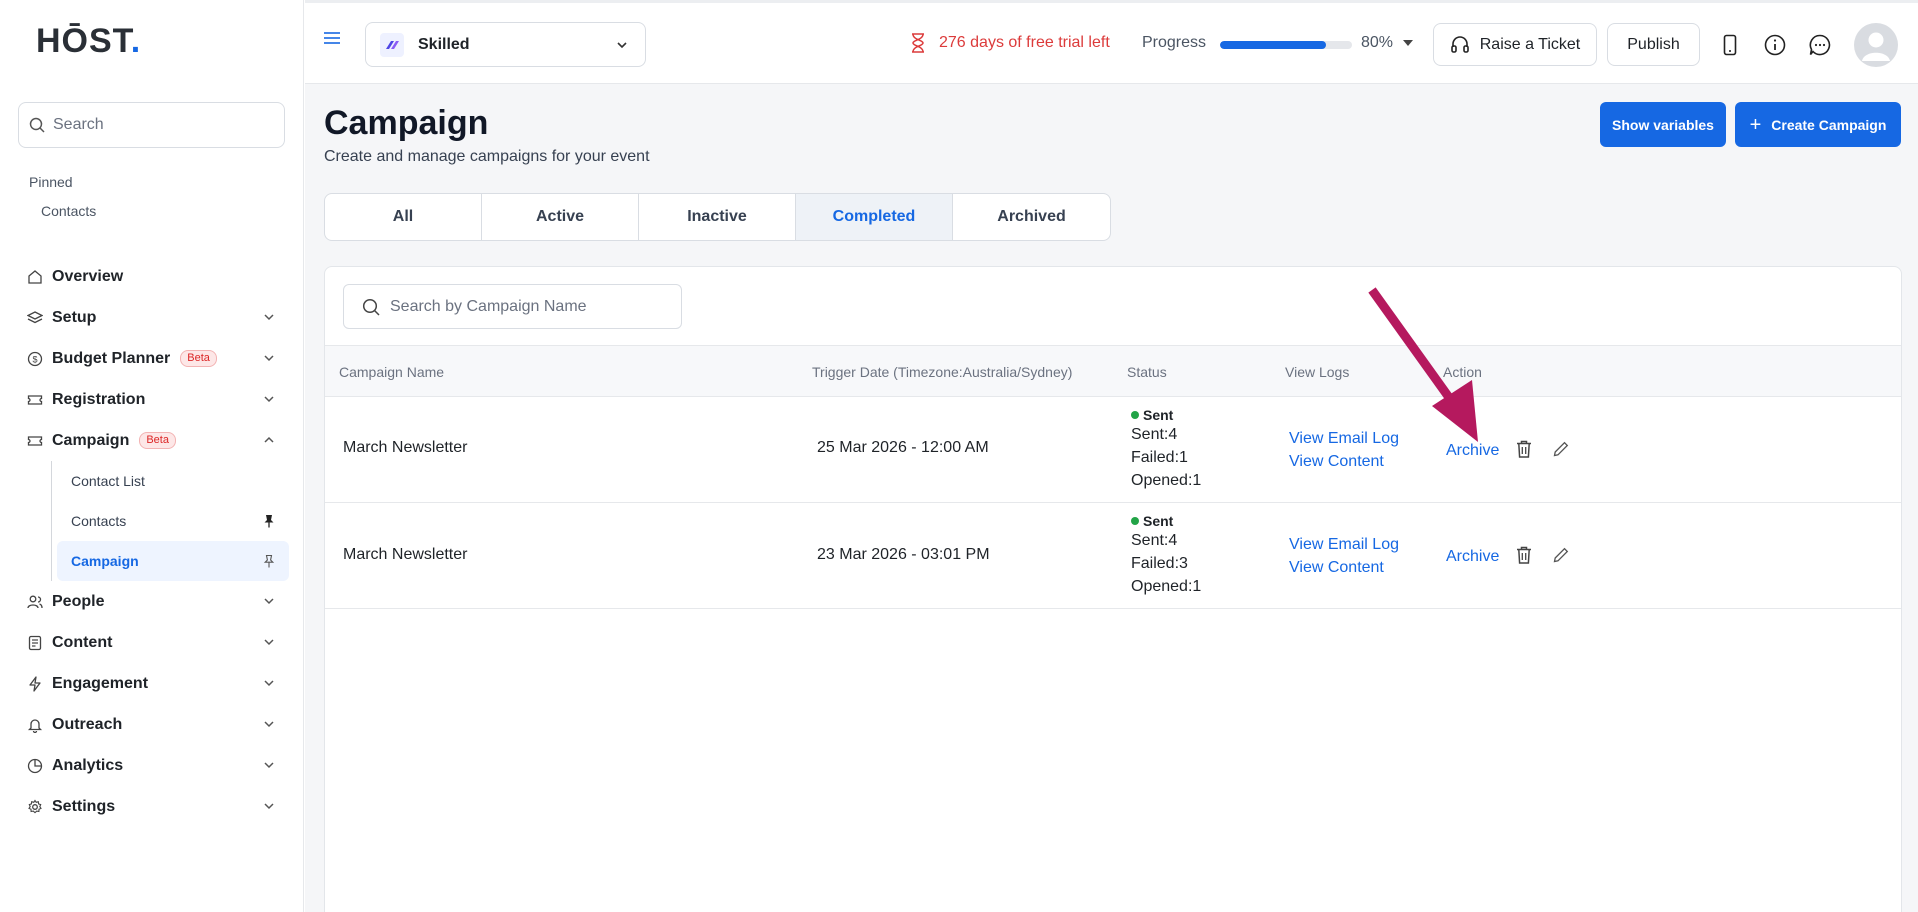 This screenshot has width=1918, height=912. Describe the element at coordinates (68, 211) in the screenshot. I see `pinned-item-contacts: Contacts` at that location.